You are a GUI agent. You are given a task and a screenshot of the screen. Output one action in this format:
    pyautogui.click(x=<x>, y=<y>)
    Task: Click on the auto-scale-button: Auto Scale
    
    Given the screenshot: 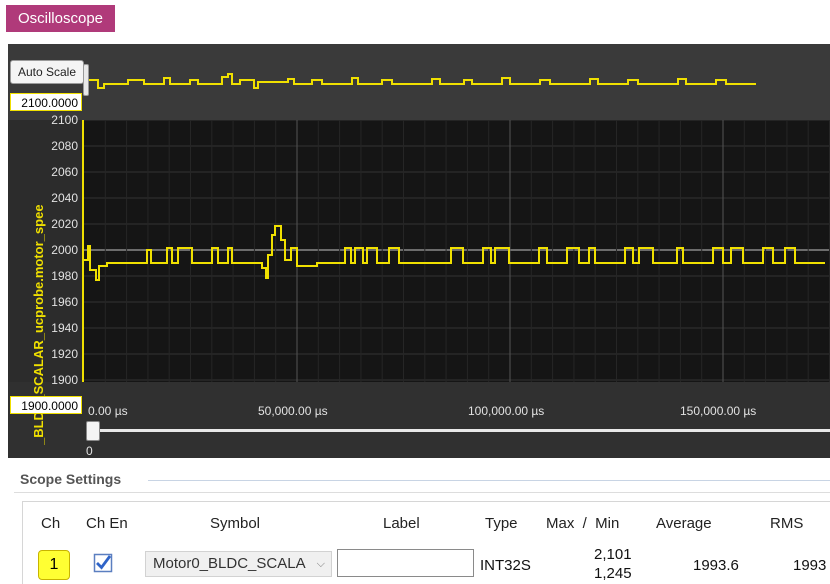 What is the action you would take?
    pyautogui.click(x=47, y=72)
    